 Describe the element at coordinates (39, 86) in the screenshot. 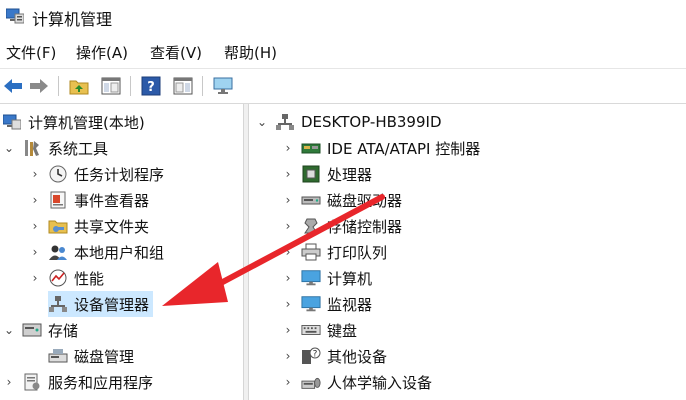

I see `forward-arrow-icon` at that location.